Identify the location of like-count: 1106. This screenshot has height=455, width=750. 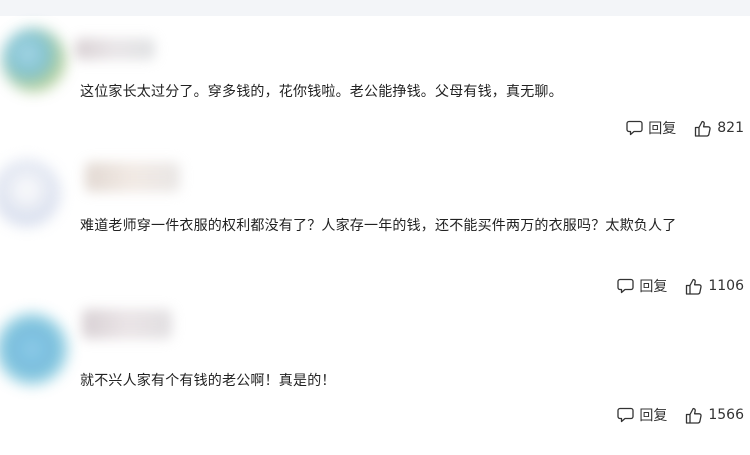
(726, 286).